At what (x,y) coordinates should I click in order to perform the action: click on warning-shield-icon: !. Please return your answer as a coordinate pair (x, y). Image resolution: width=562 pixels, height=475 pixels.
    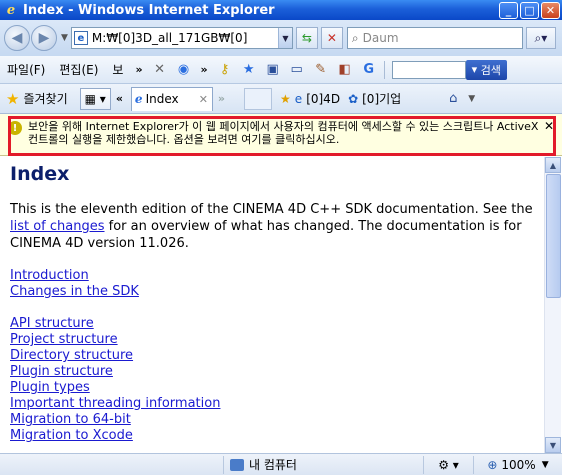
    Looking at the image, I should click on (15, 128).